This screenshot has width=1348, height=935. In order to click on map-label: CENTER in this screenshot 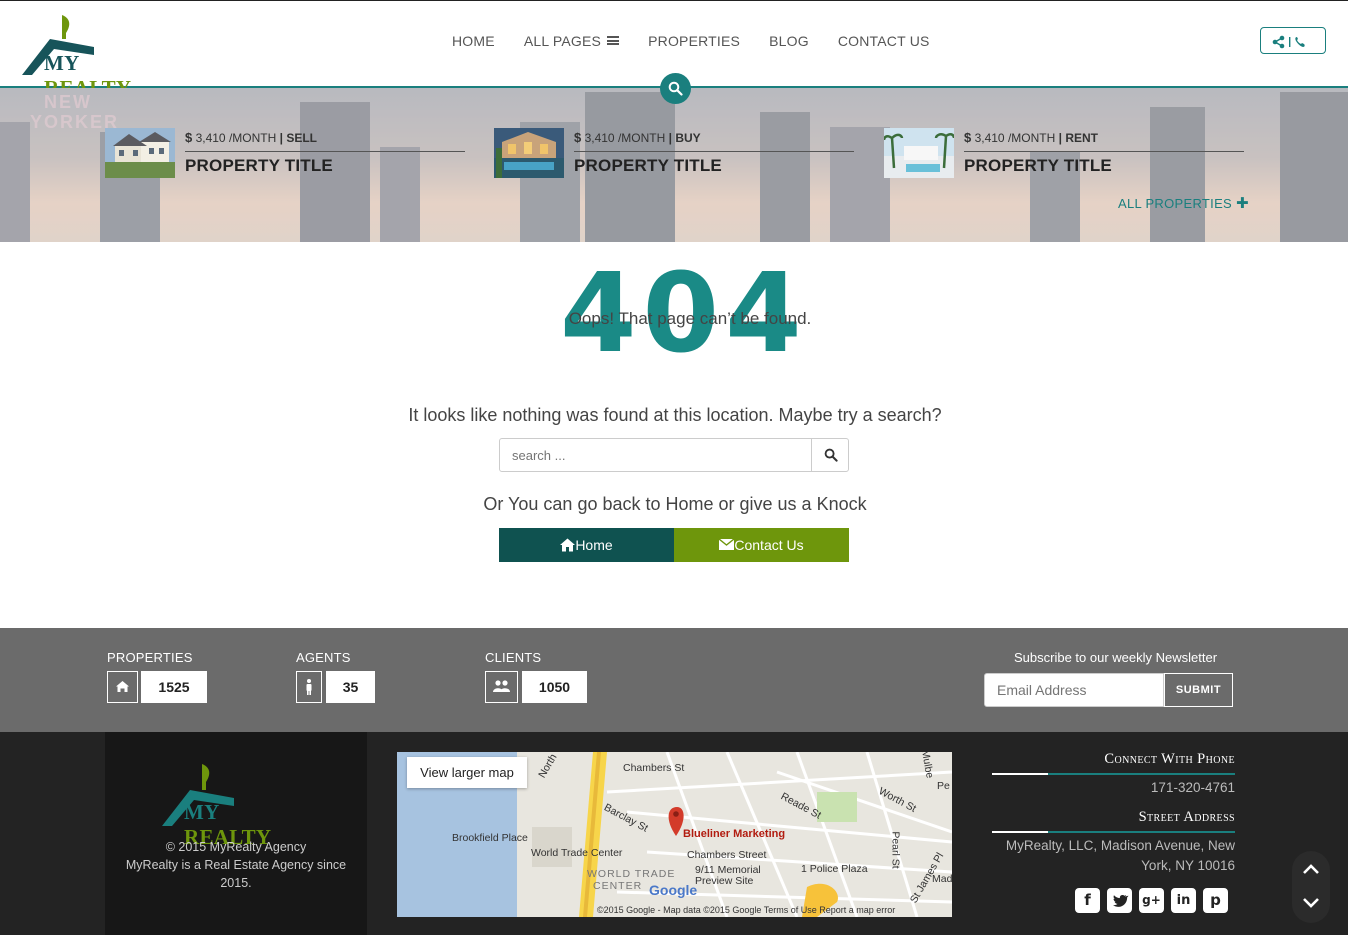, I will do `click(618, 886)`.